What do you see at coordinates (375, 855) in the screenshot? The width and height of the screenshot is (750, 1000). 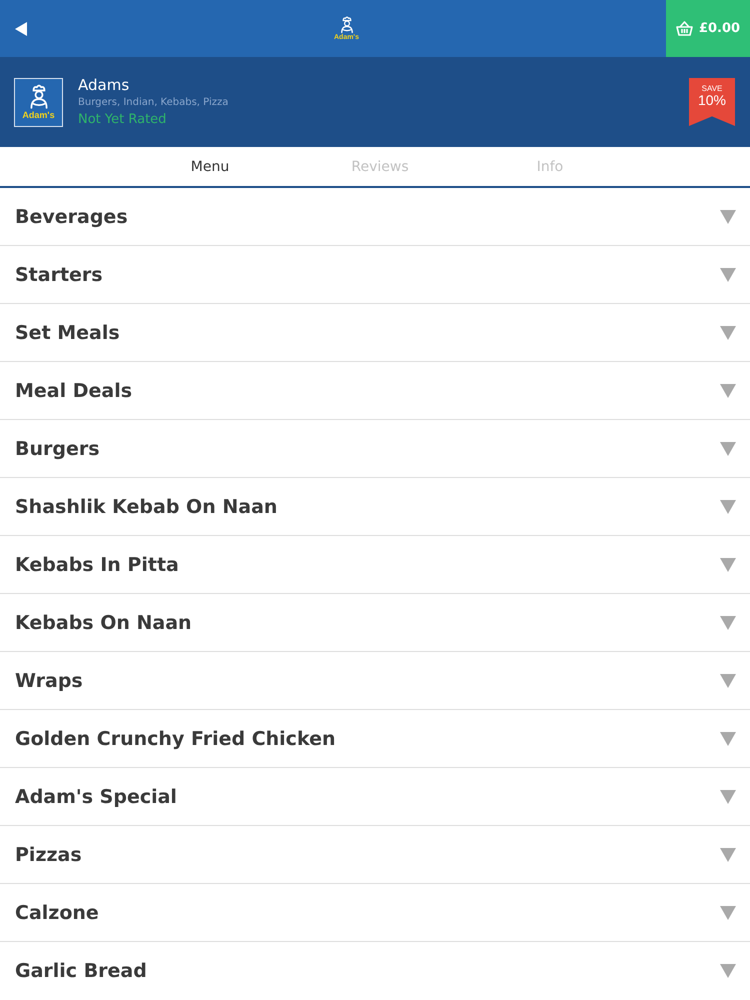 I see `category-row: Pizzas` at bounding box center [375, 855].